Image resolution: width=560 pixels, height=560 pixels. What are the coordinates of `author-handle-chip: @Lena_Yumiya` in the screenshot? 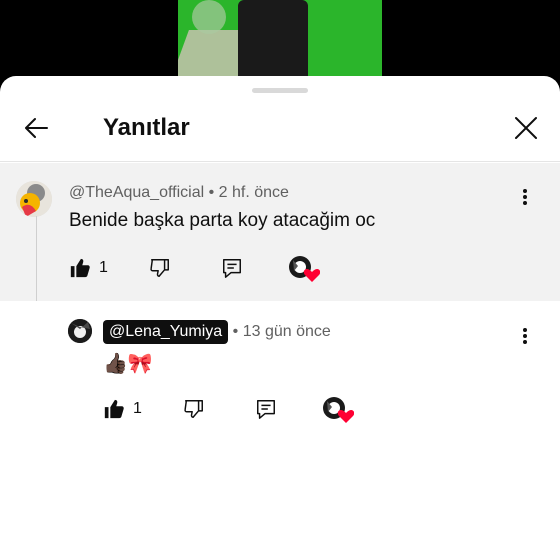 It's located at (166, 332).